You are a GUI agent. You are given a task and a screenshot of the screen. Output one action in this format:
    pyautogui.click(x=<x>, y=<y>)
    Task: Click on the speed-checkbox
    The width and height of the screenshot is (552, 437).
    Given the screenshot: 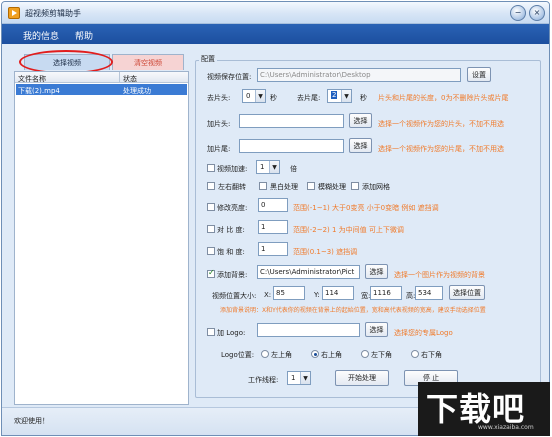 What is the action you would take?
    pyautogui.click(x=211, y=168)
    